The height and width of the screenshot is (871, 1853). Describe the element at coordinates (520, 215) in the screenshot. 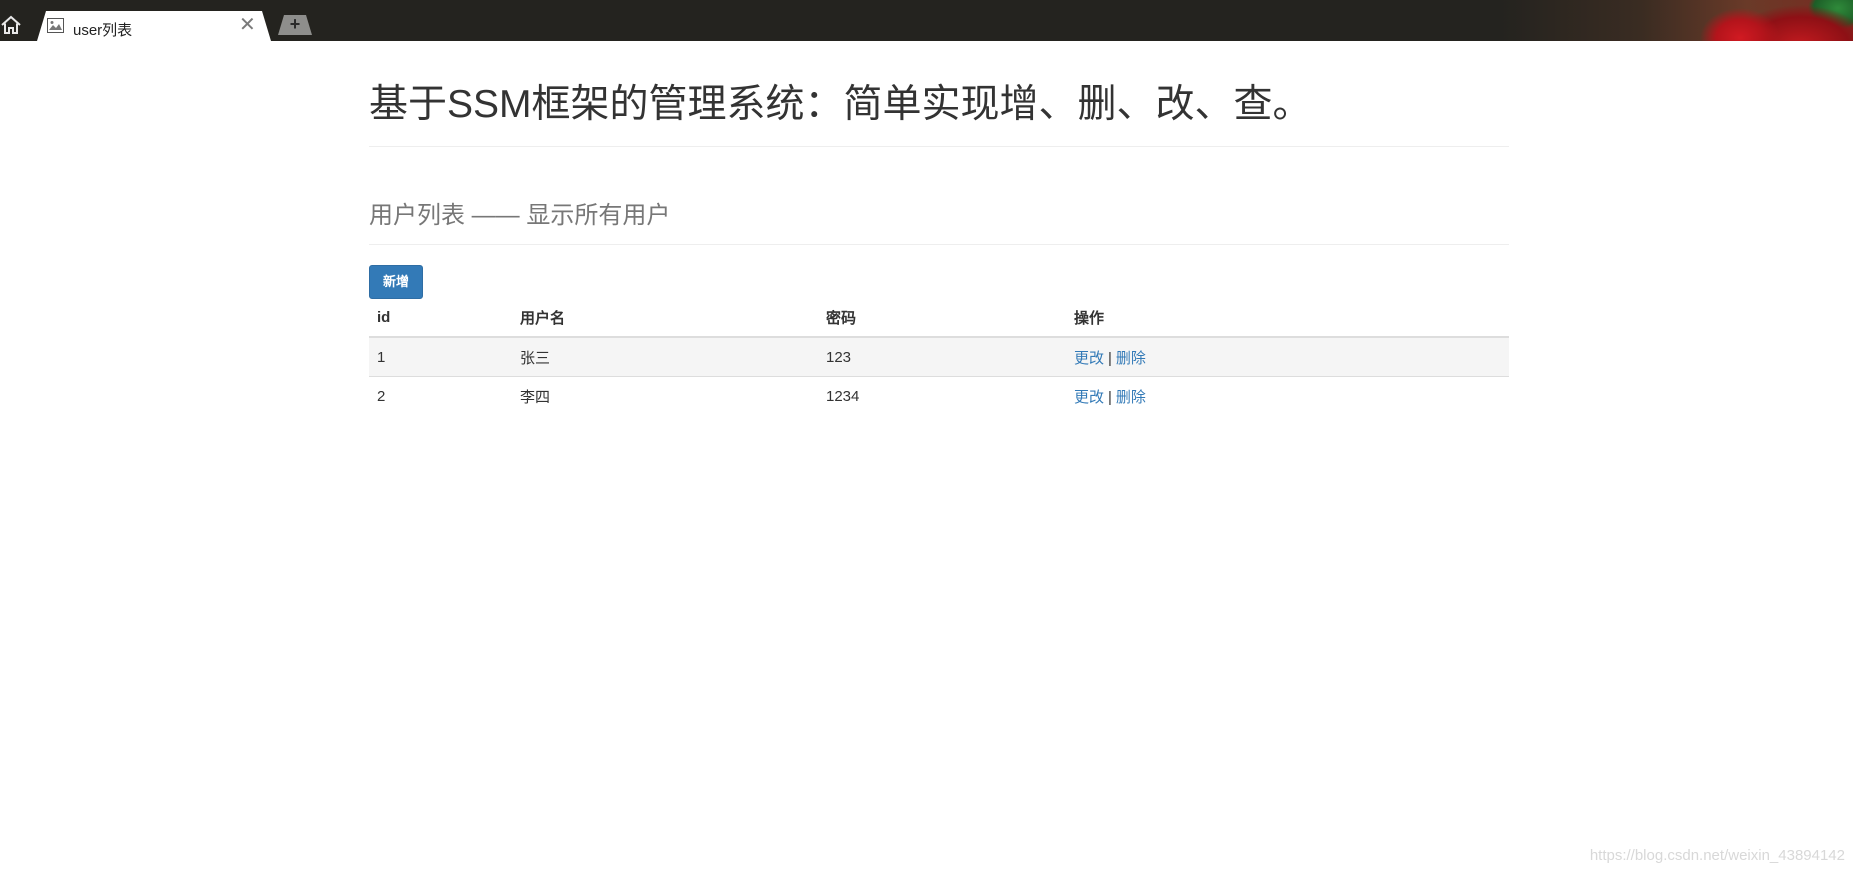

I see `section-title: 用户列表 —— 显示所有用户` at that location.